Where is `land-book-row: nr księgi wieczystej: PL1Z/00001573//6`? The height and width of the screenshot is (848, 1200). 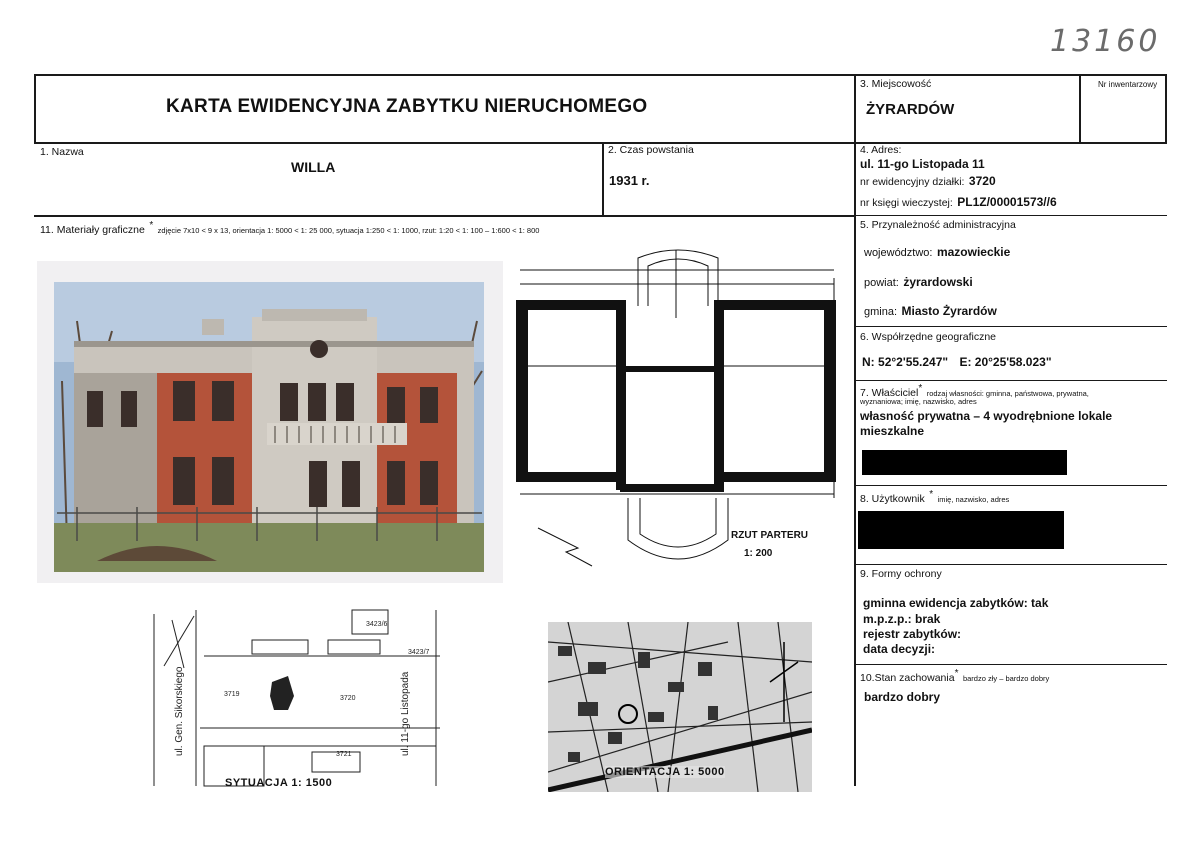 land-book-row: nr księgi wieczystej: PL1Z/00001573//6 is located at coordinates (958, 202).